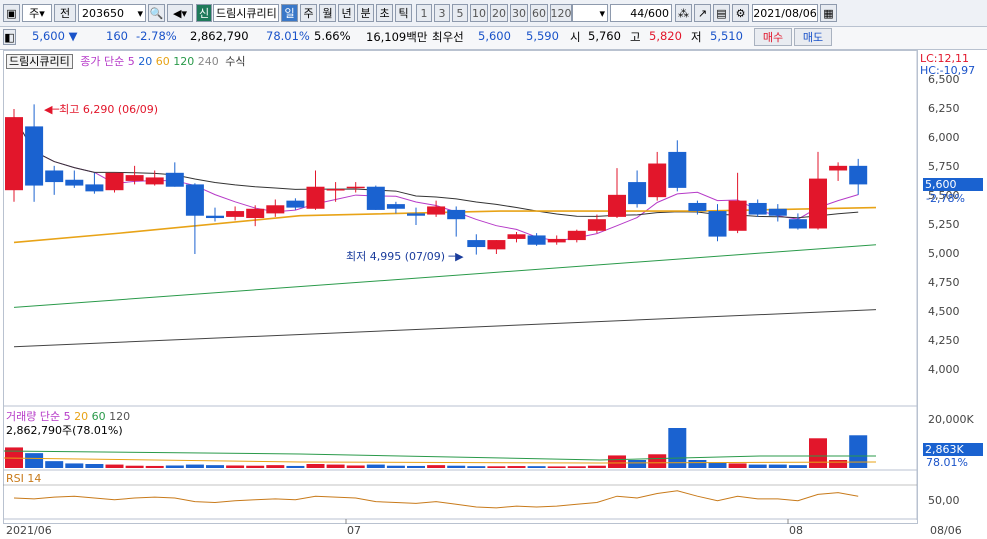 The width and height of the screenshot is (987, 539). I want to click on legend-ma60: 60, so click(162, 61).